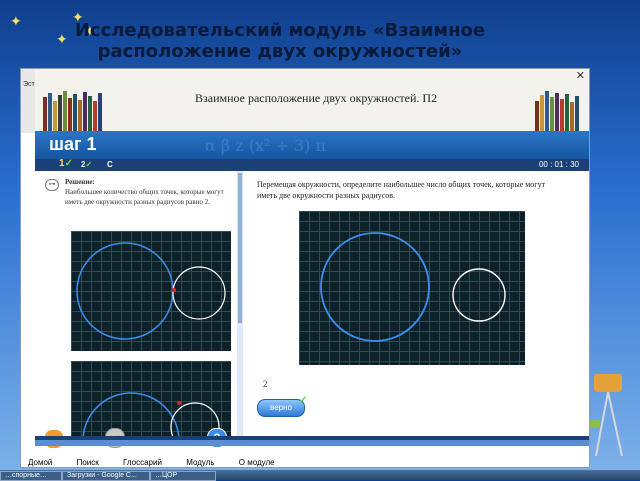  Describe the element at coordinates (558, 164) in the screenshot. I see `timer: 00 : 01 : 30` at that location.